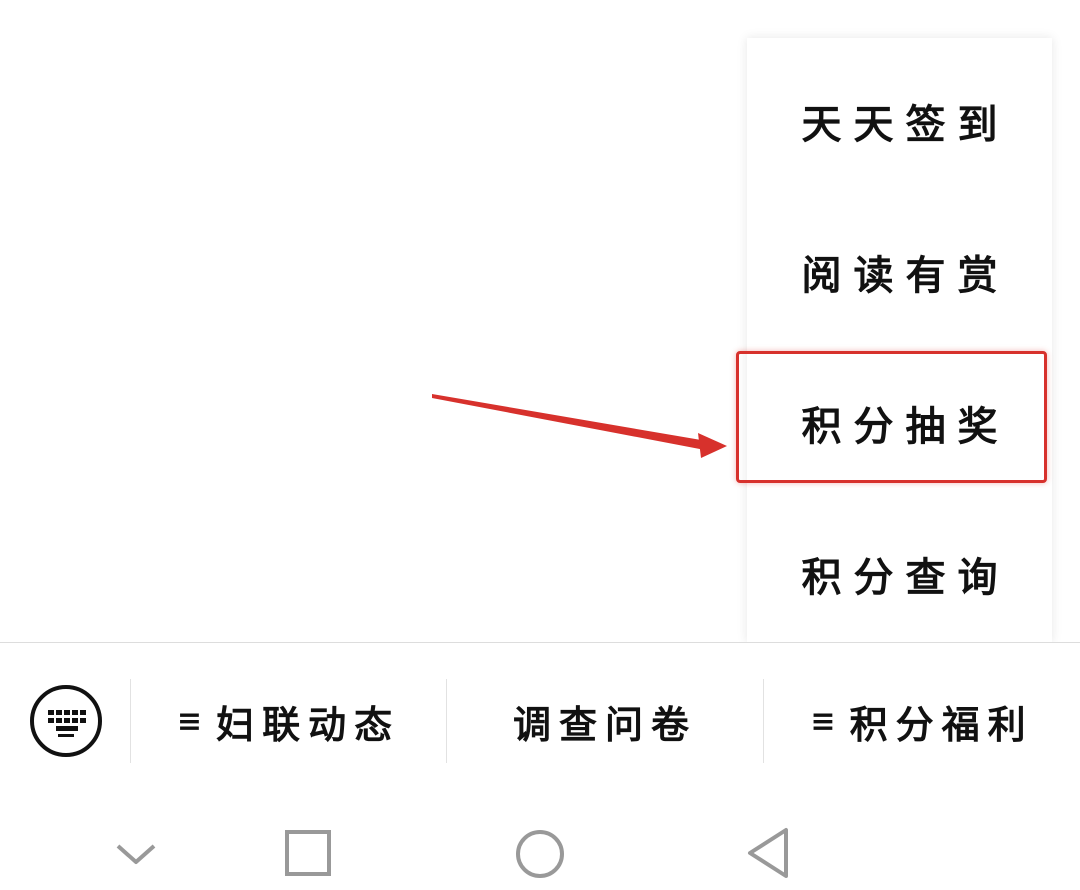 This screenshot has height=890, width=1080. I want to click on submenu-item-label: 积分抽奖, so click(905, 426).